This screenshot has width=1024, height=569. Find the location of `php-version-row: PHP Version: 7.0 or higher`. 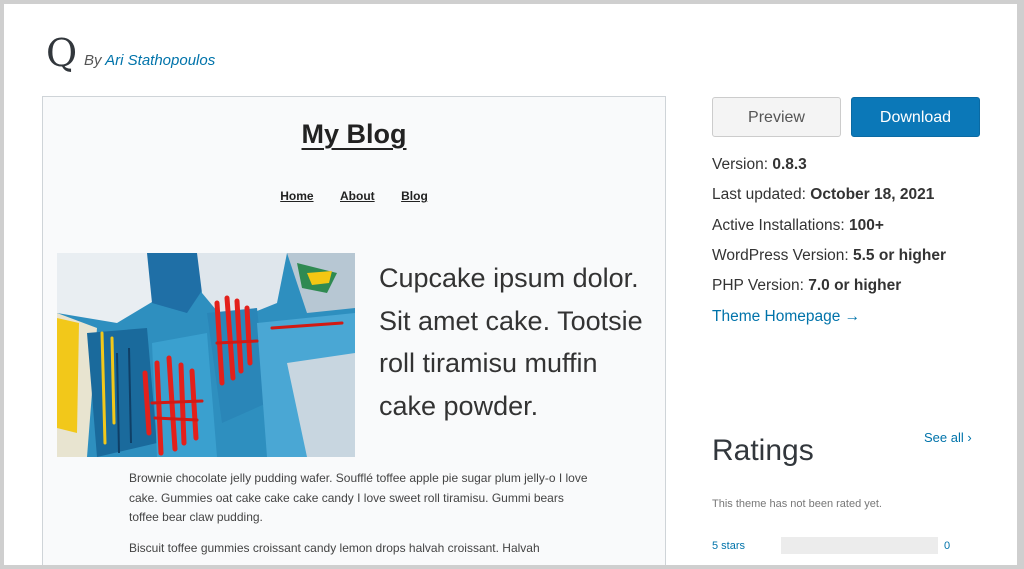

php-version-row: PHP Version: 7.0 or higher is located at coordinates (806, 286).